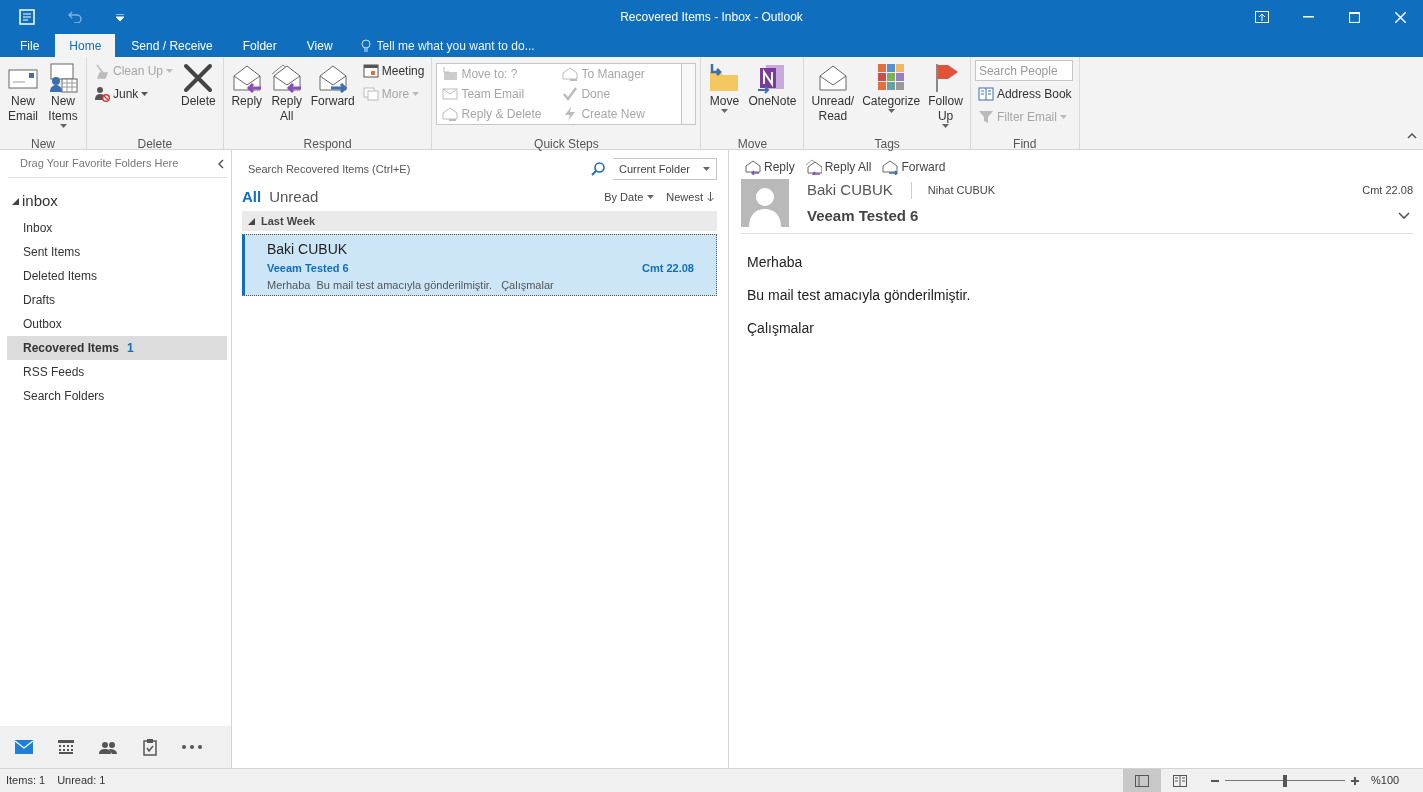 The width and height of the screenshot is (1423, 792). What do you see at coordinates (370, 93) in the screenshot?
I see `stacked-windows-icon` at bounding box center [370, 93].